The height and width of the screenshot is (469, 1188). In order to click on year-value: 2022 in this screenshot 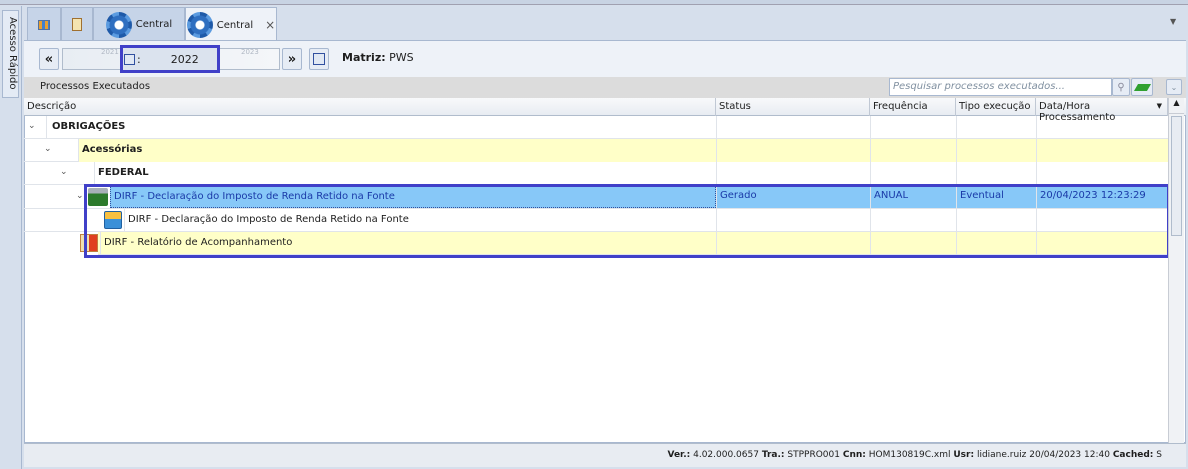, I will do `click(184, 59)`.